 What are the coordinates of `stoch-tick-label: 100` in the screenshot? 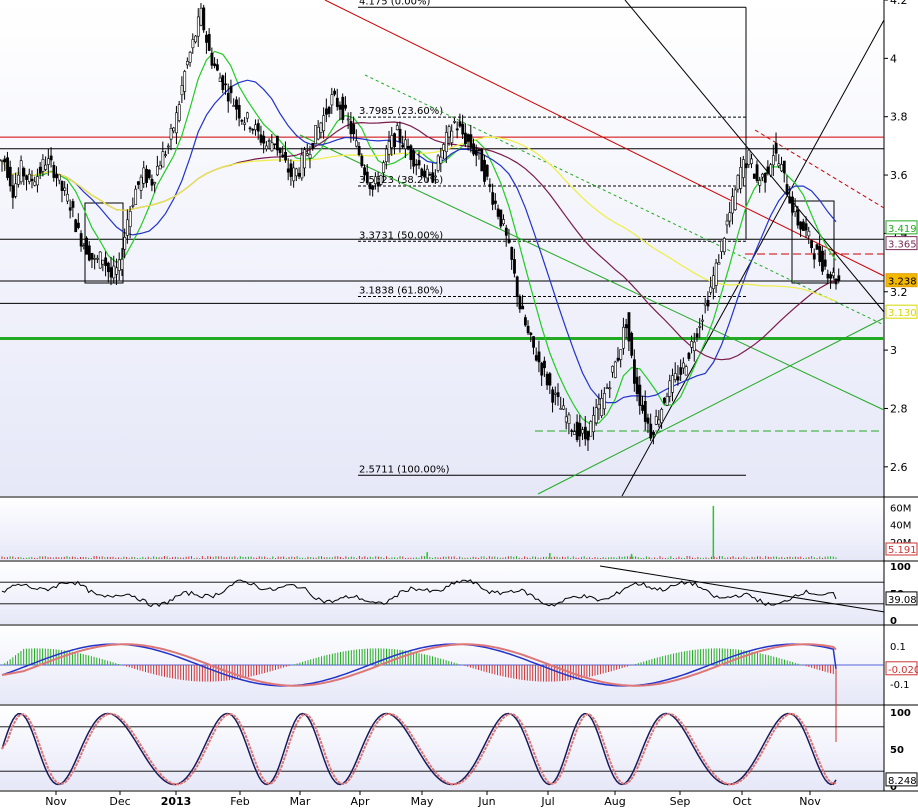 It's located at (900, 713).